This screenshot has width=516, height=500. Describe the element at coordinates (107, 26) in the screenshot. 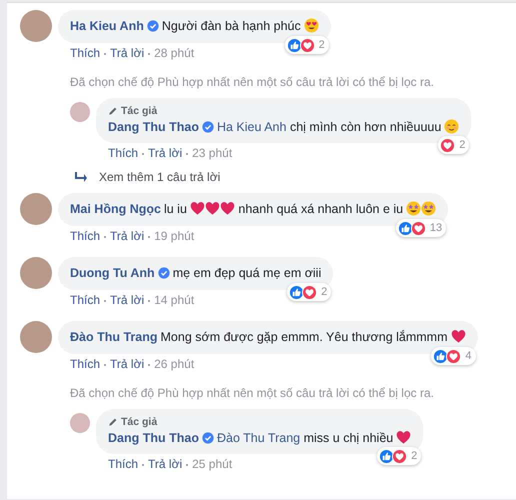

I see `author-name-link: Ha Kieu Anh` at that location.